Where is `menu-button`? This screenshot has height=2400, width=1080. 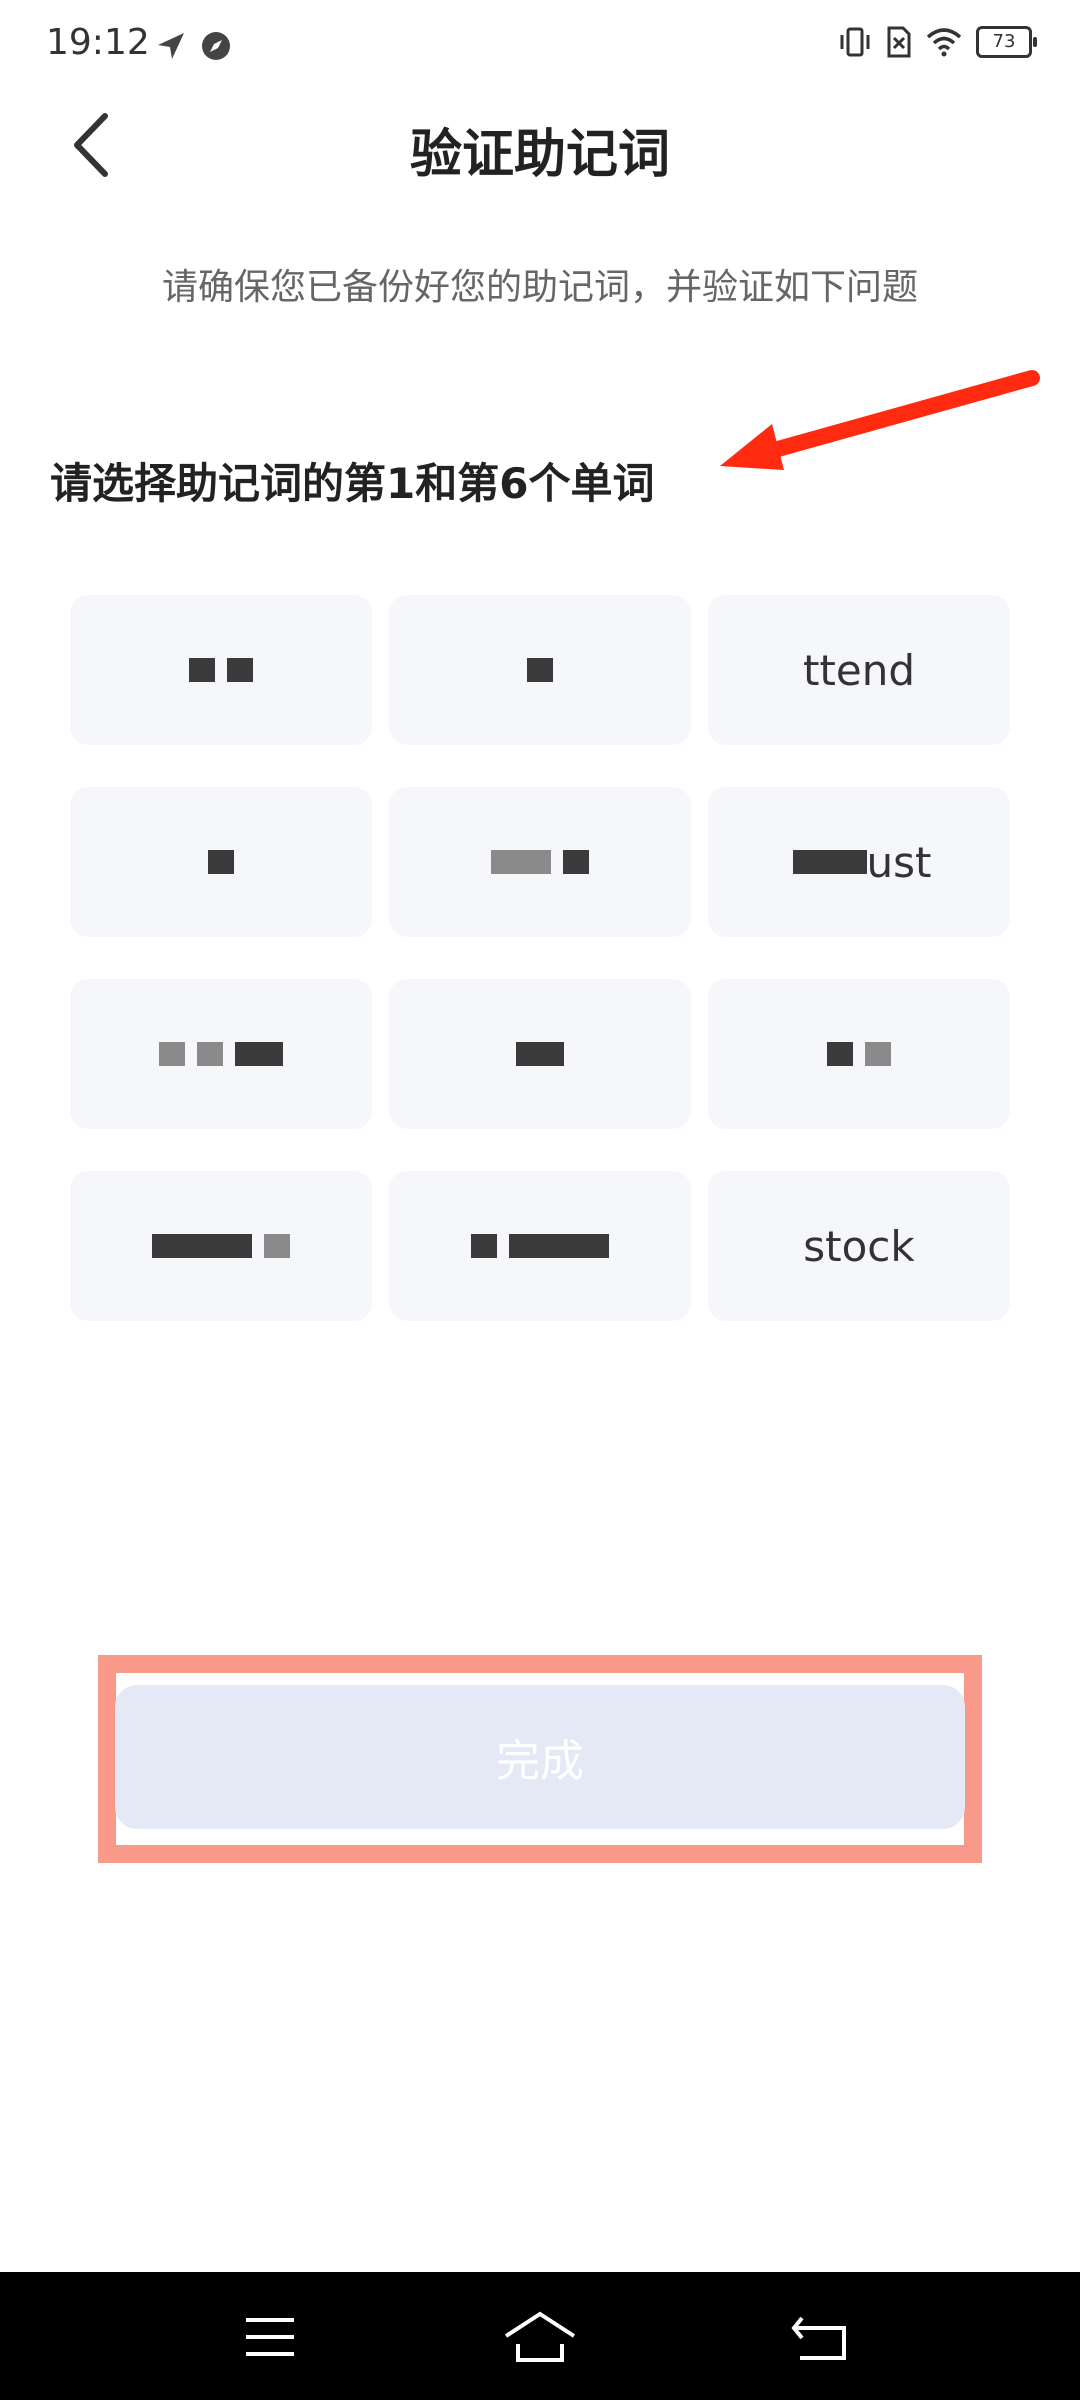
menu-button is located at coordinates (270, 2337).